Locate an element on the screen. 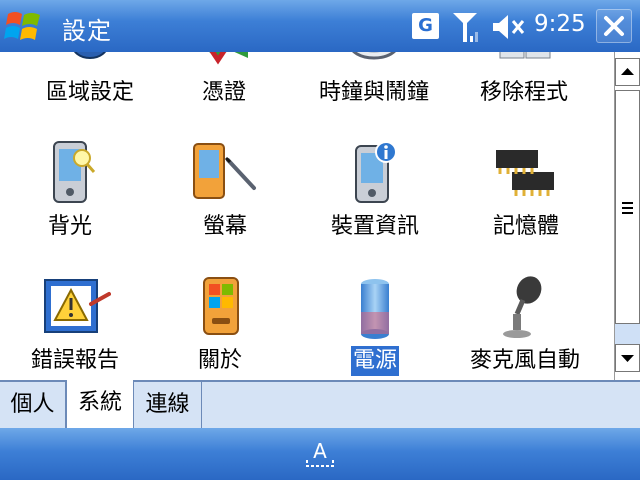 This screenshot has width=640, height=480. close-button is located at coordinates (614, 26).